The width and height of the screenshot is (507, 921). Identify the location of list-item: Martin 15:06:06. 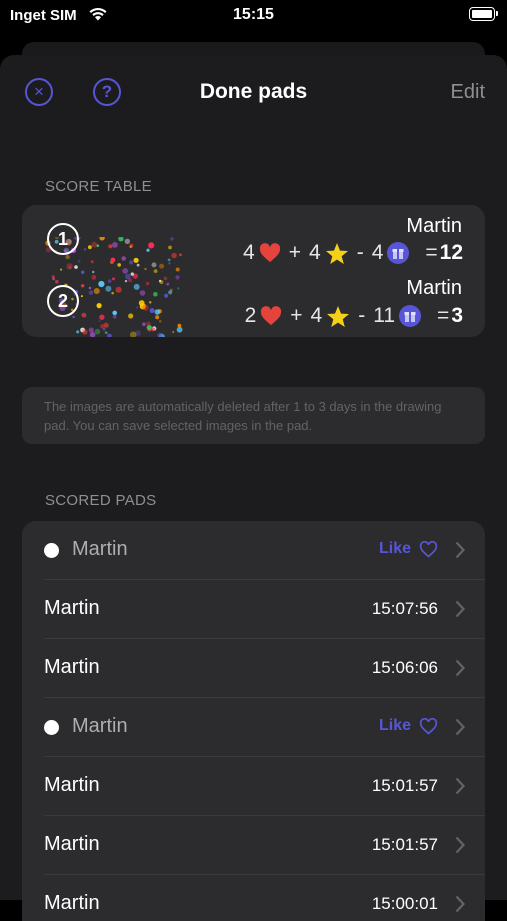
(253, 668).